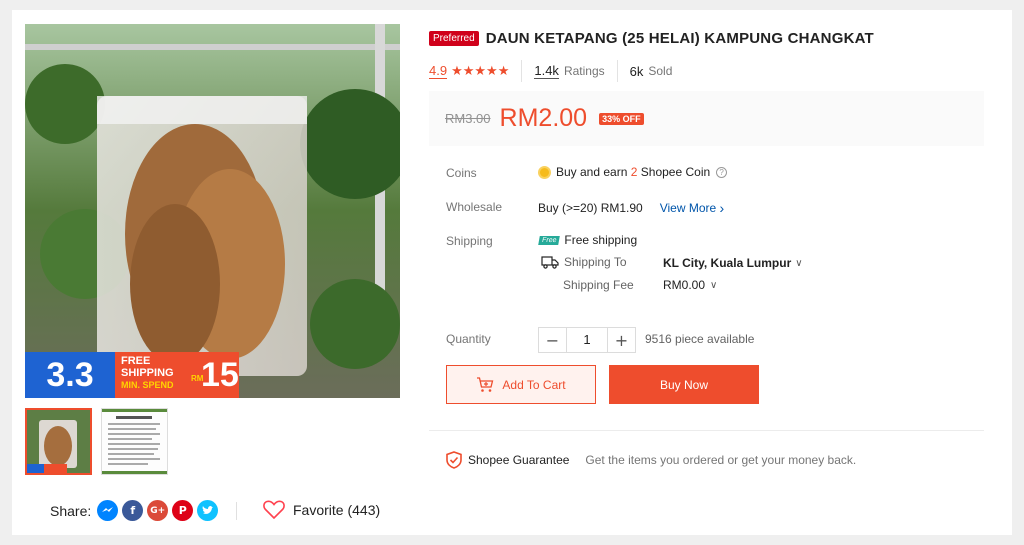 The width and height of the screenshot is (1024, 545). What do you see at coordinates (592, 172) in the screenshot?
I see `coins-text-before: Buy and earn` at bounding box center [592, 172].